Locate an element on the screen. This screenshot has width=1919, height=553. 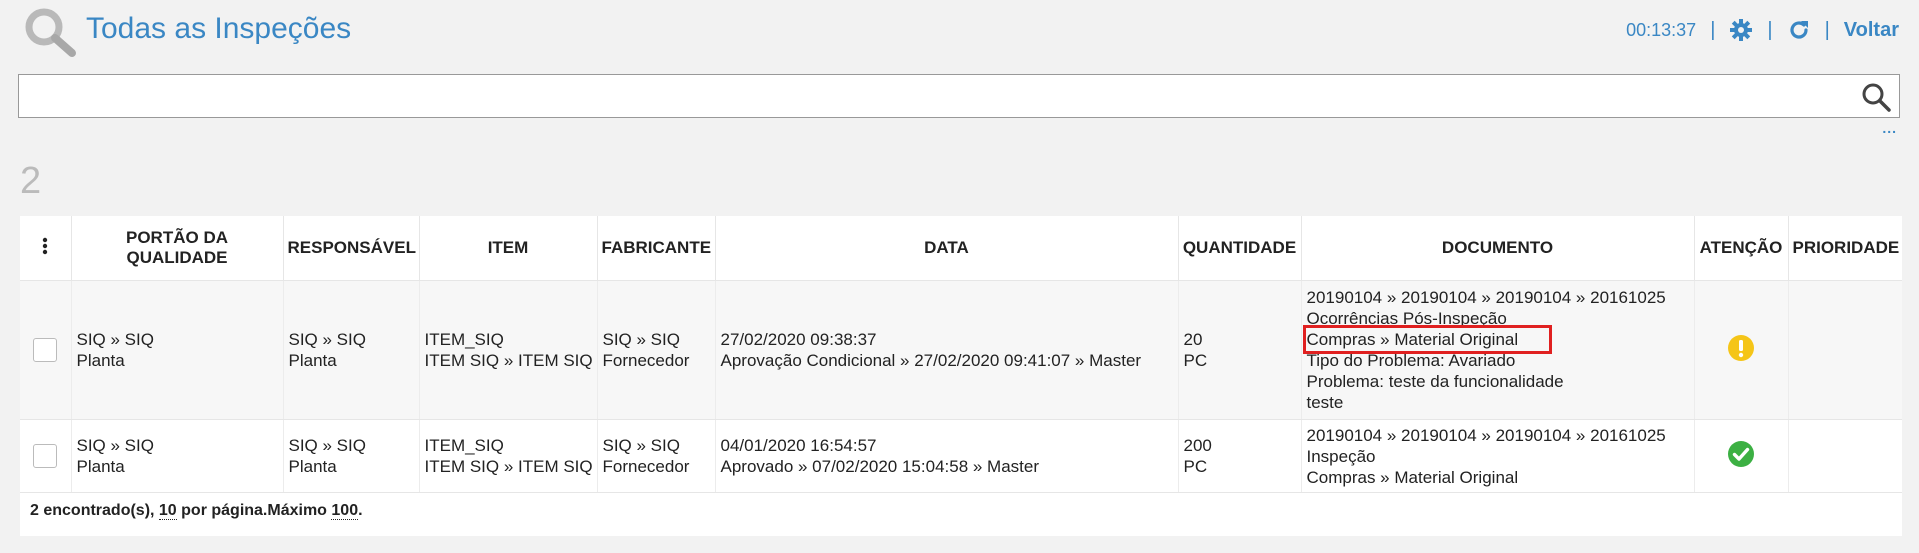
column-header-fabricante: FABRICANTE is located at coordinates (656, 248).